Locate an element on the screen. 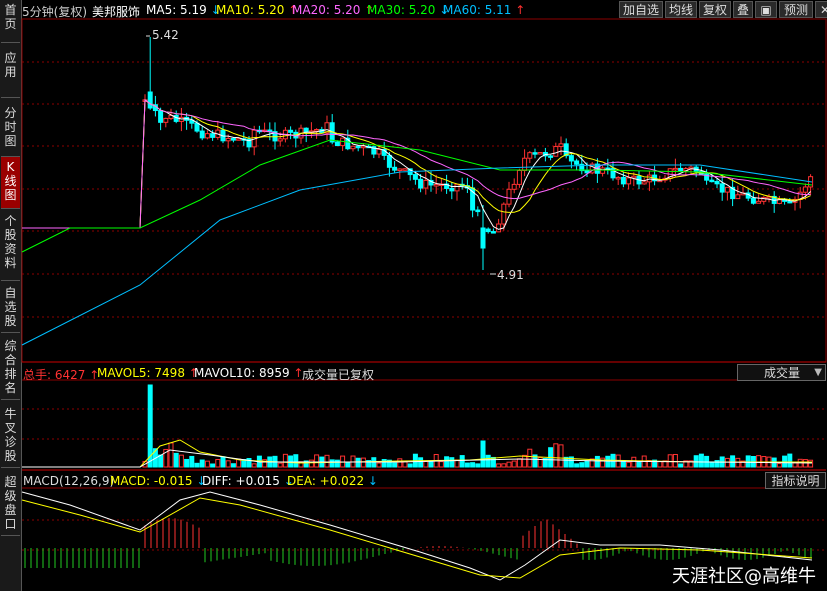 The width and height of the screenshot is (827, 591). indicator-select: 成交量 ▼ is located at coordinates (781, 372).